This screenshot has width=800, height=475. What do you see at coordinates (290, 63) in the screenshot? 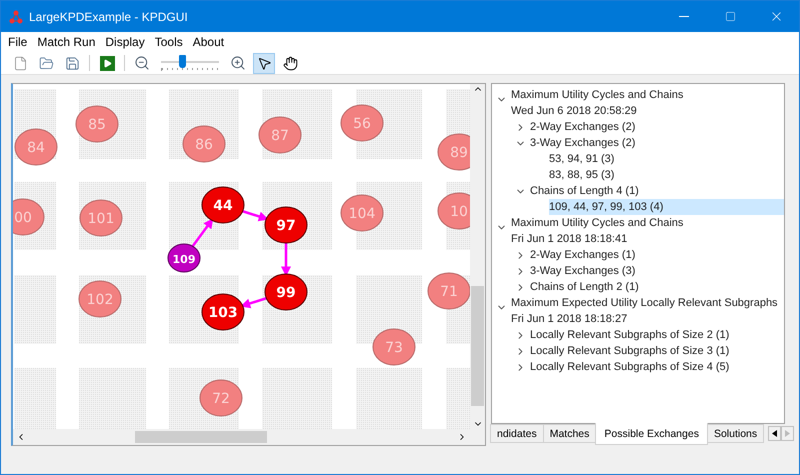
I see `hand-icon` at bounding box center [290, 63].